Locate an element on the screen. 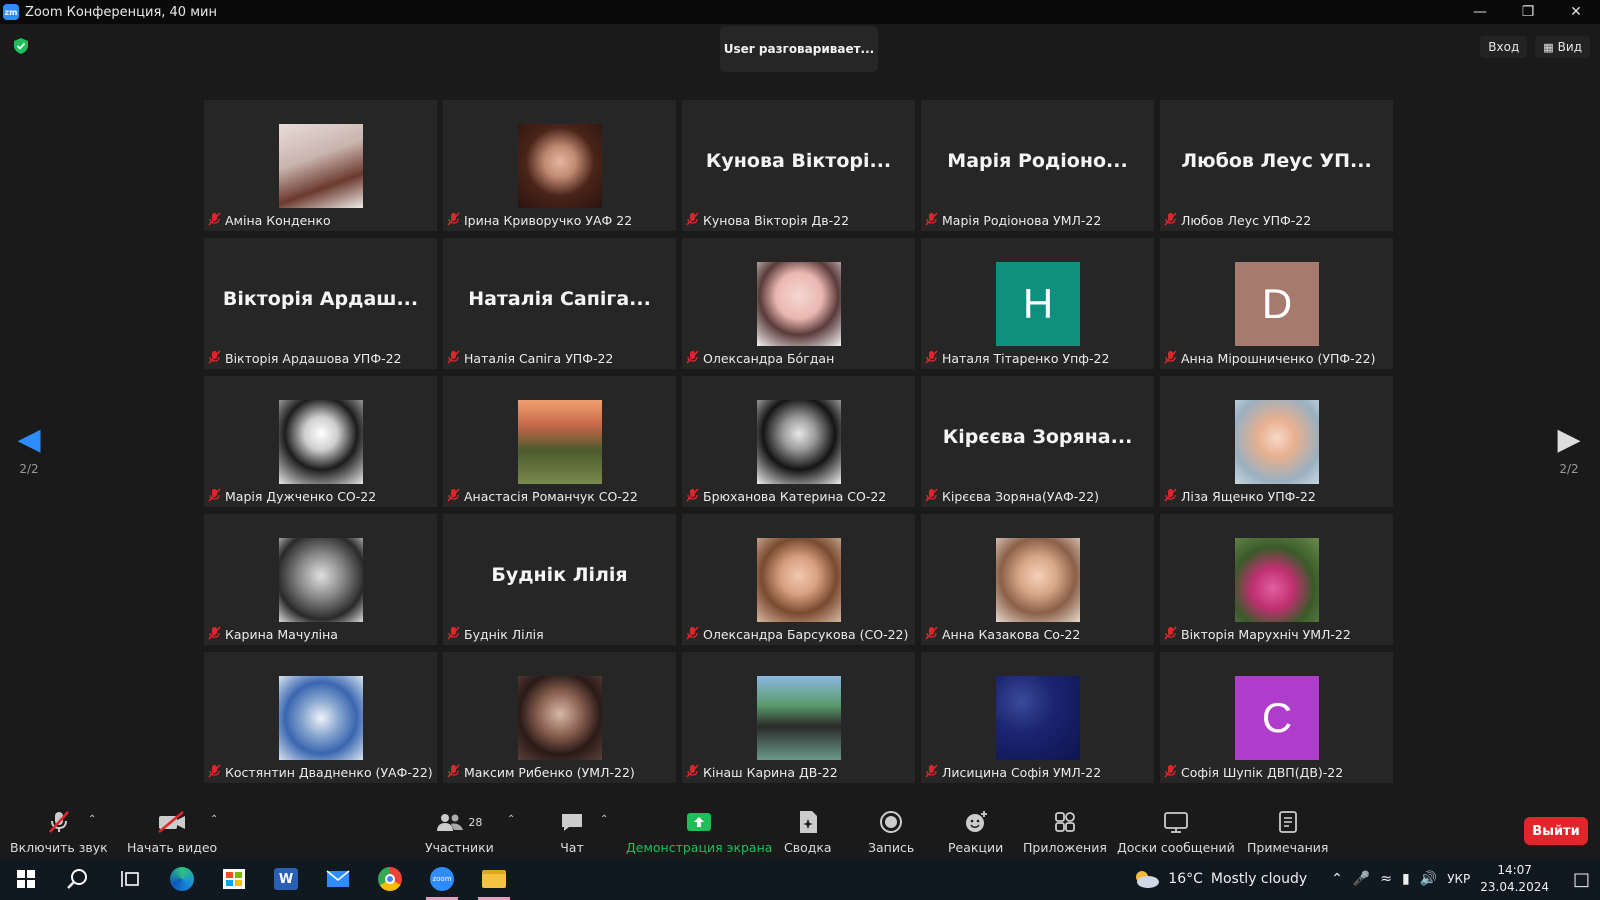 This screenshot has width=1600, height=900. video-options-caret-icon: ⌃ is located at coordinates (214, 819).